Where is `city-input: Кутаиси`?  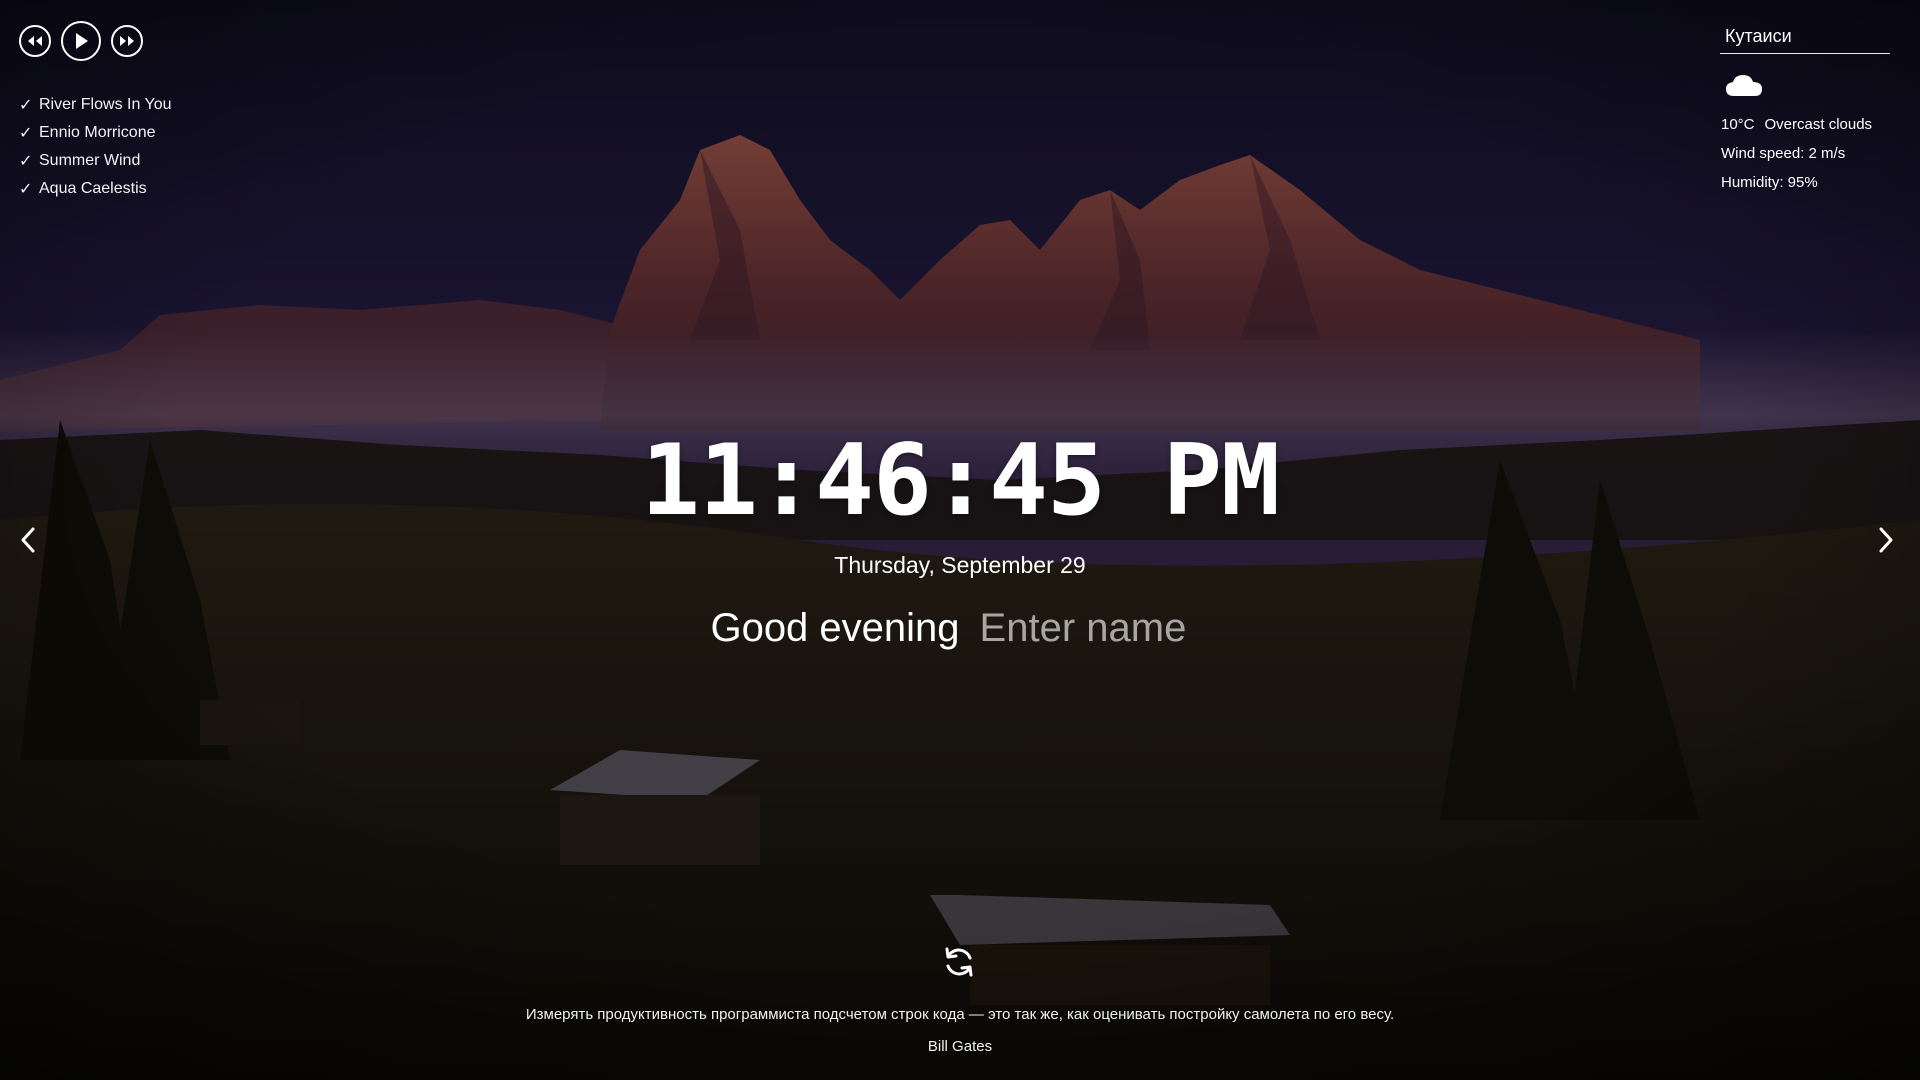 city-input: Кутаиси is located at coordinates (1805, 39).